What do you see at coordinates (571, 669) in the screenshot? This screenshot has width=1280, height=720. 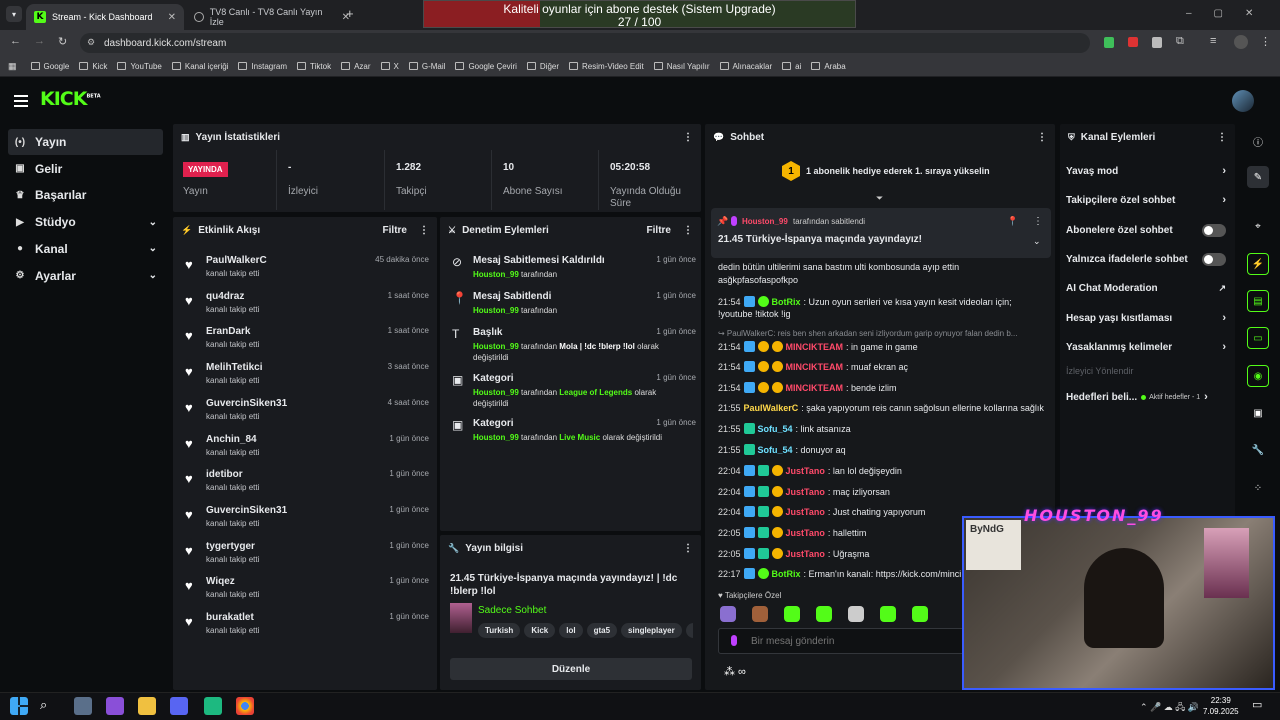 I see `edit-button: Düzenle` at bounding box center [571, 669].